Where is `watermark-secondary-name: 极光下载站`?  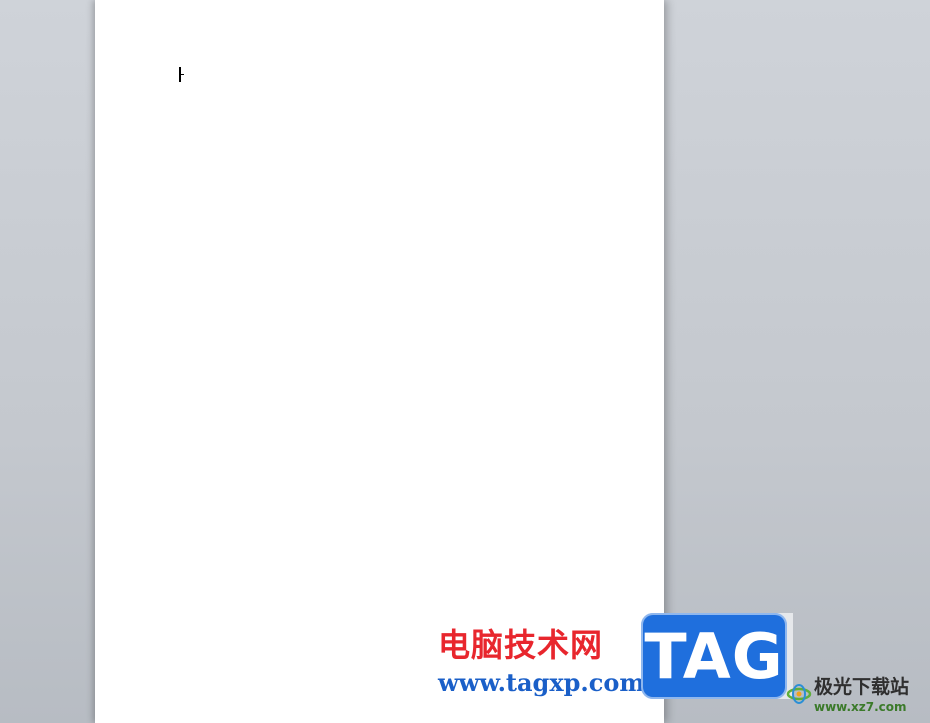
watermark-secondary-name: 极光下载站 is located at coordinates (862, 687).